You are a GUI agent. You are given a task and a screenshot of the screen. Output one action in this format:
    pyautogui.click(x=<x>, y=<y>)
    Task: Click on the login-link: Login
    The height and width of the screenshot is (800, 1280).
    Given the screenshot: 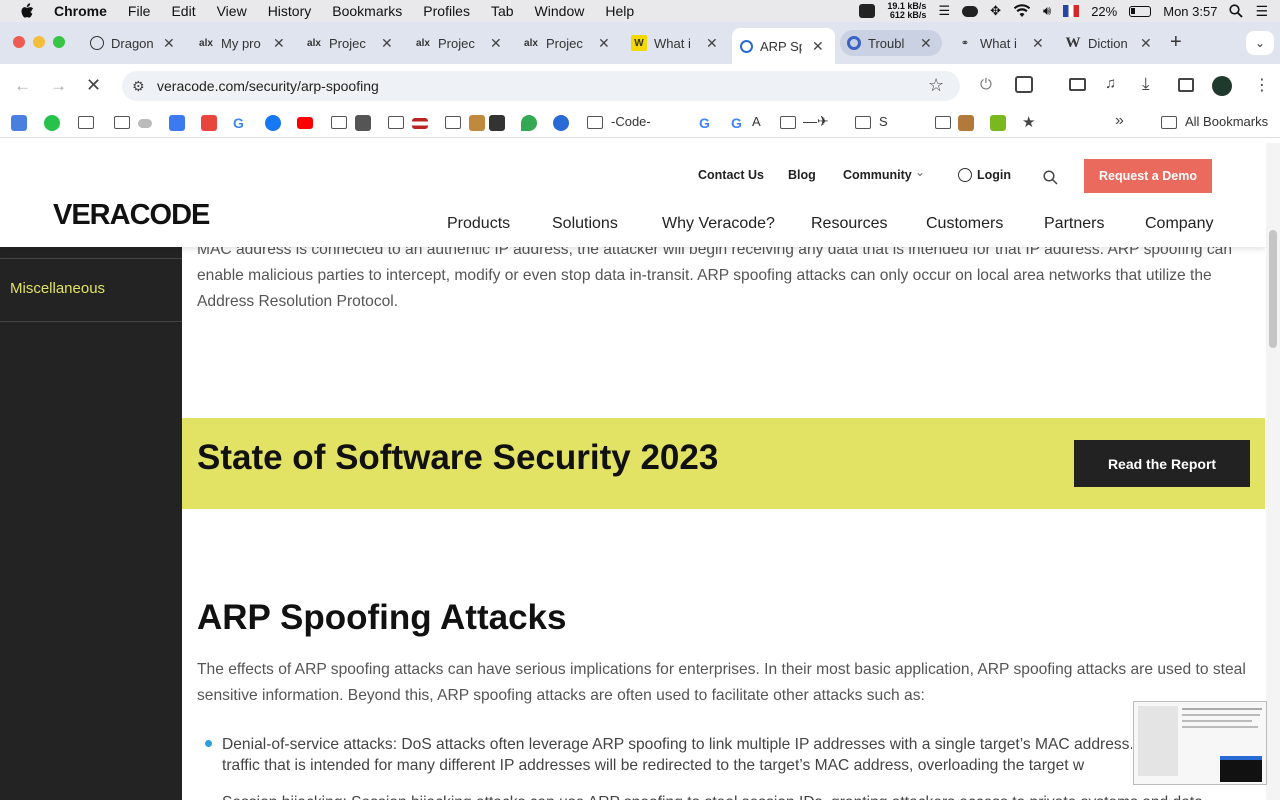 What is the action you would take?
    pyautogui.click(x=994, y=175)
    